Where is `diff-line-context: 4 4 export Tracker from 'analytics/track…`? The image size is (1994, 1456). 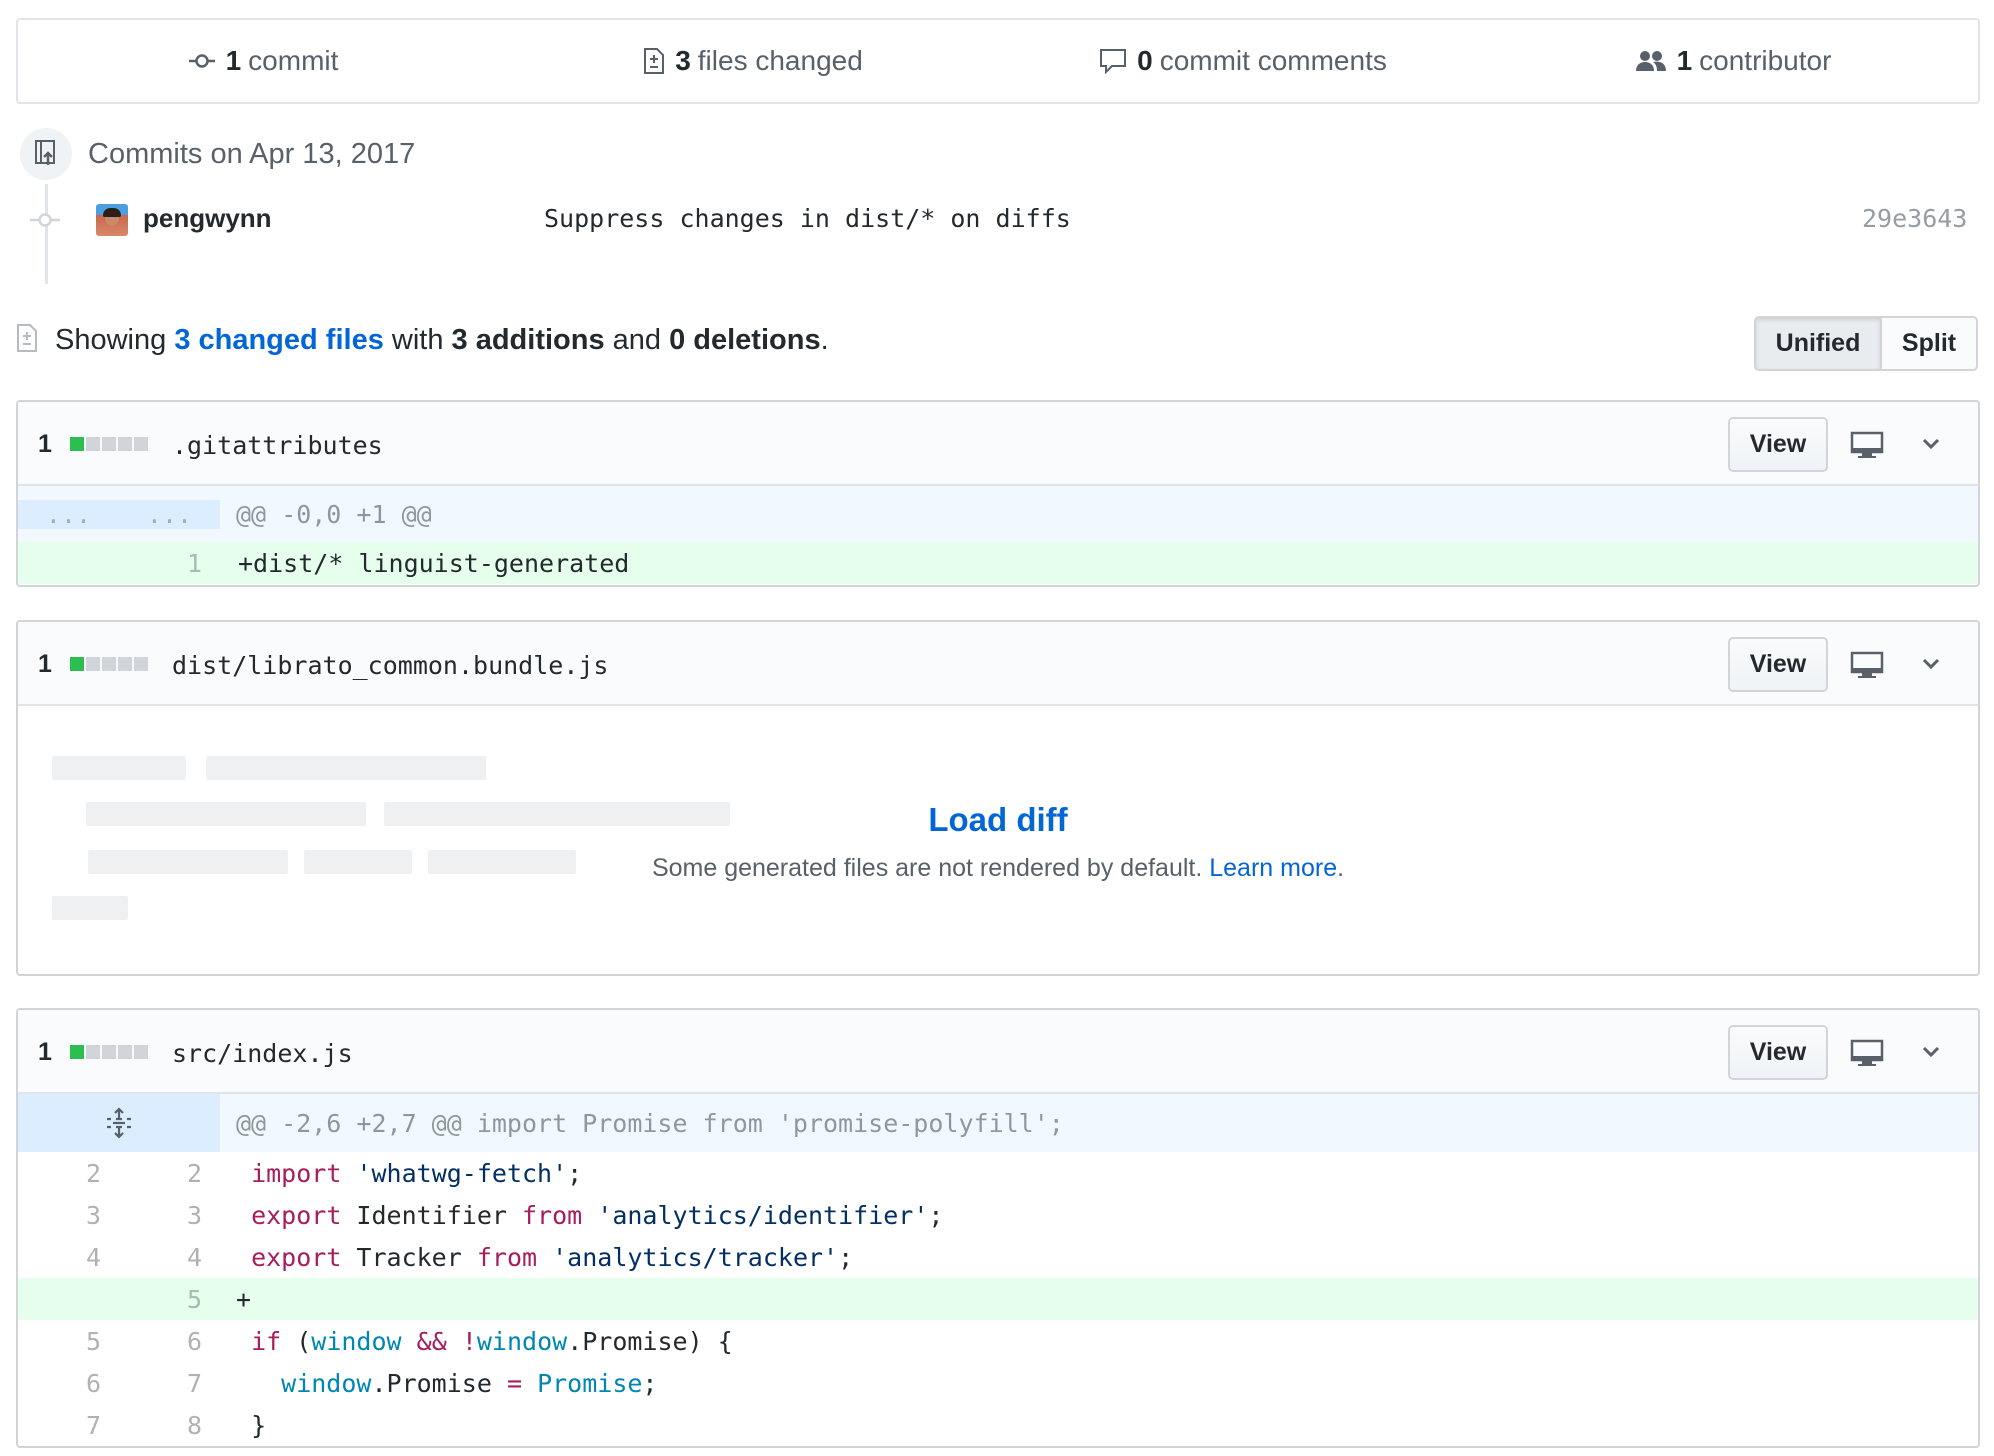 diff-line-context: 4 4 export Tracker from 'analytics/track… is located at coordinates (998, 1257).